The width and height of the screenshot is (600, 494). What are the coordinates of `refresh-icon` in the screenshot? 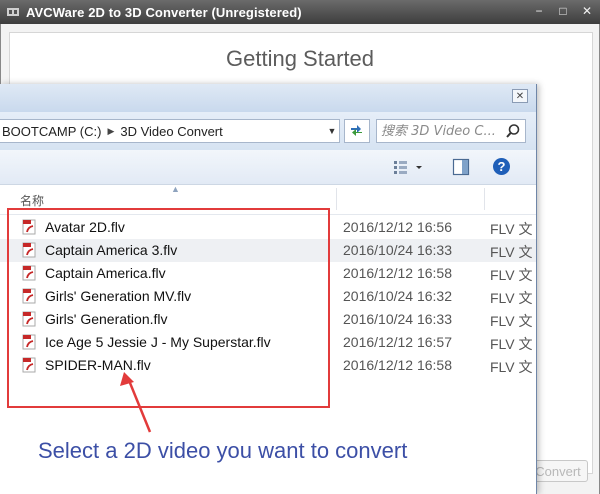 It's located at (356, 130).